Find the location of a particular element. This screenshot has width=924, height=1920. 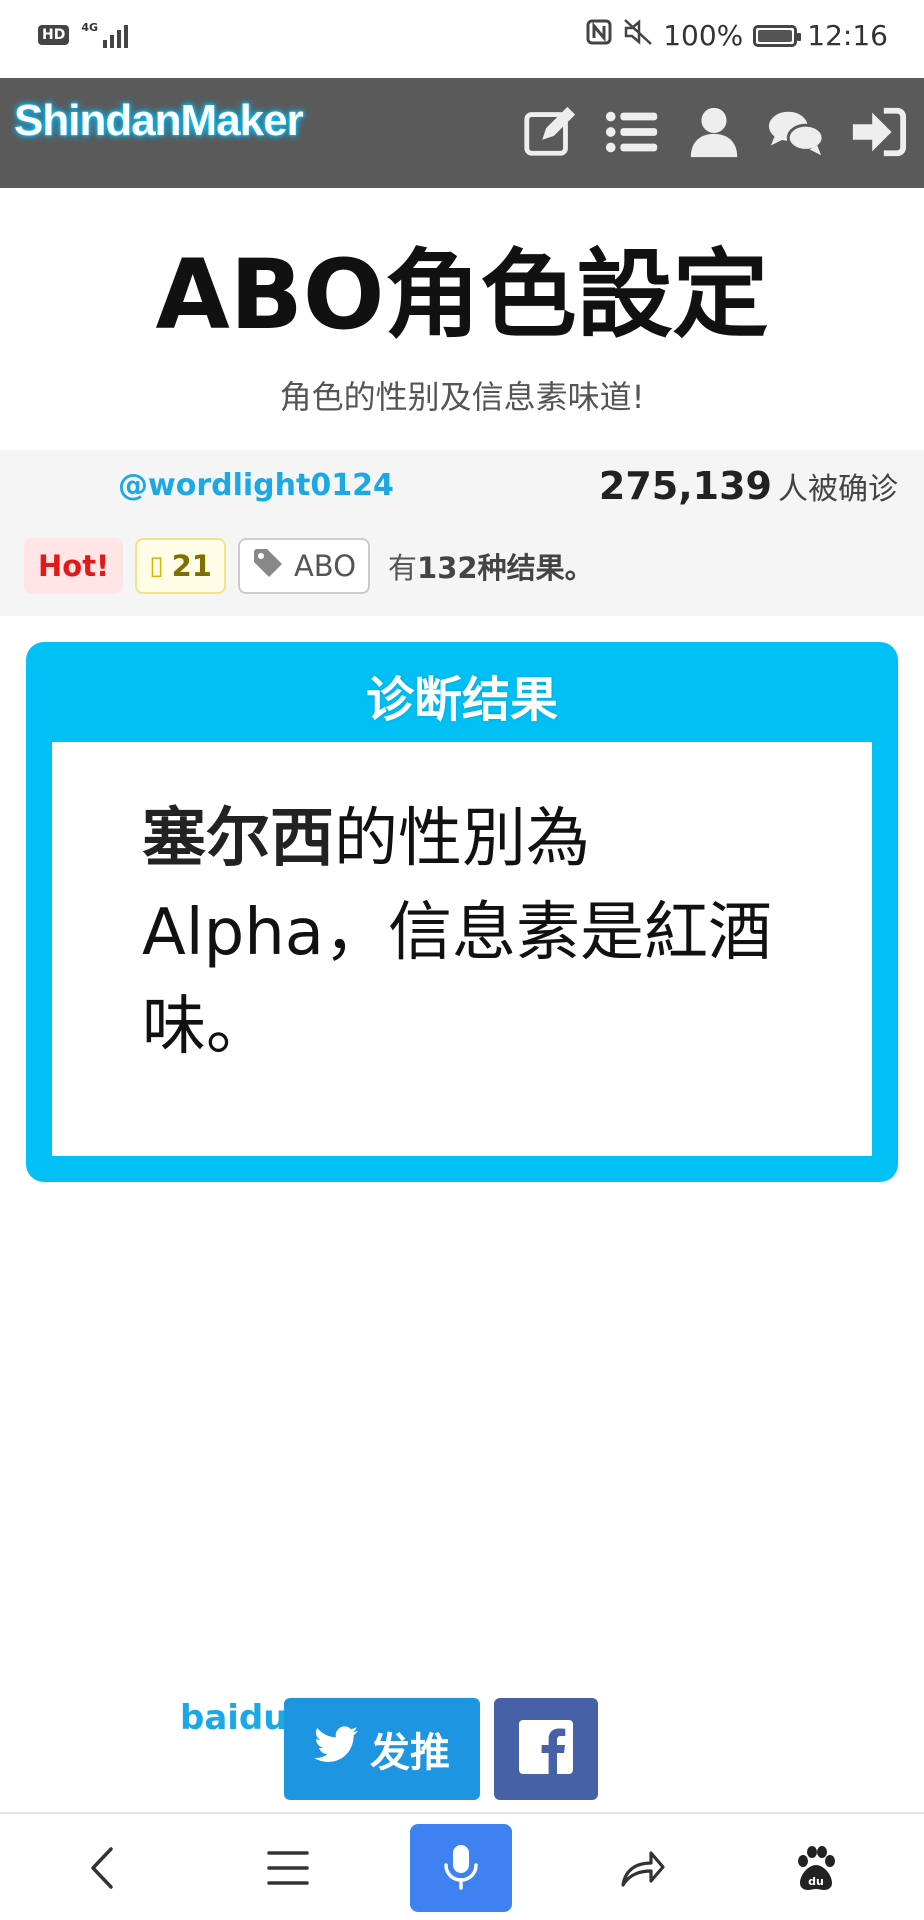

battery-icon is located at coordinates (777, 35).